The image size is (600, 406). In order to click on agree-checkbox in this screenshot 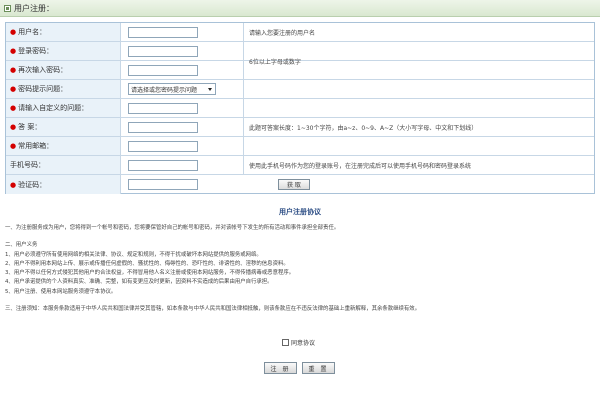, I will do `click(285, 342)`.